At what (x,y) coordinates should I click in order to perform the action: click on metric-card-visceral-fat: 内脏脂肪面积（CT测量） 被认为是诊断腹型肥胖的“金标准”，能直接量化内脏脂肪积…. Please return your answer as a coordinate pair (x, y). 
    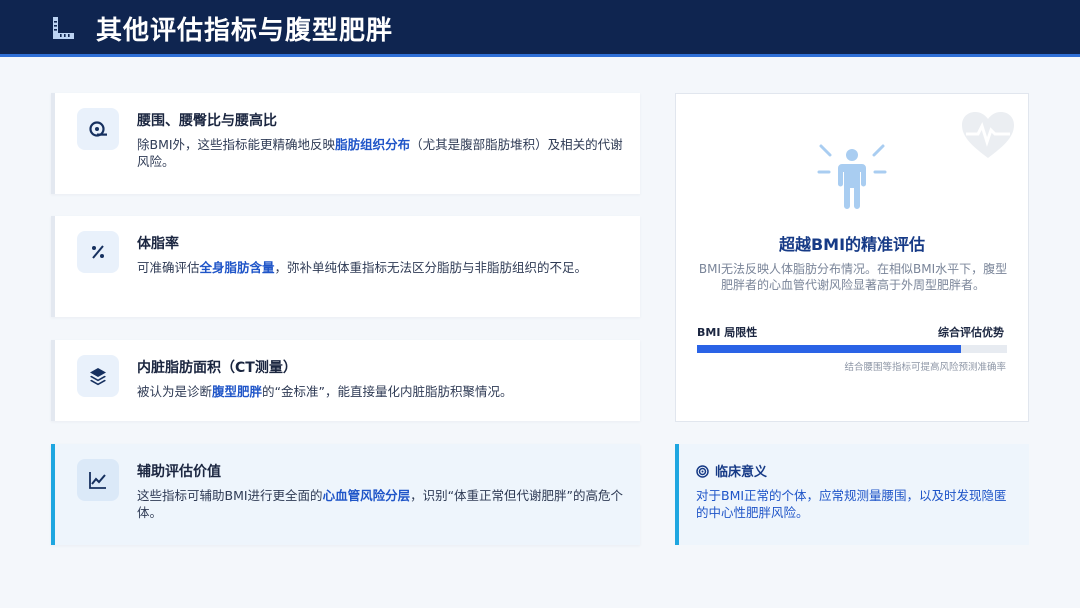
    Looking at the image, I should click on (345, 380).